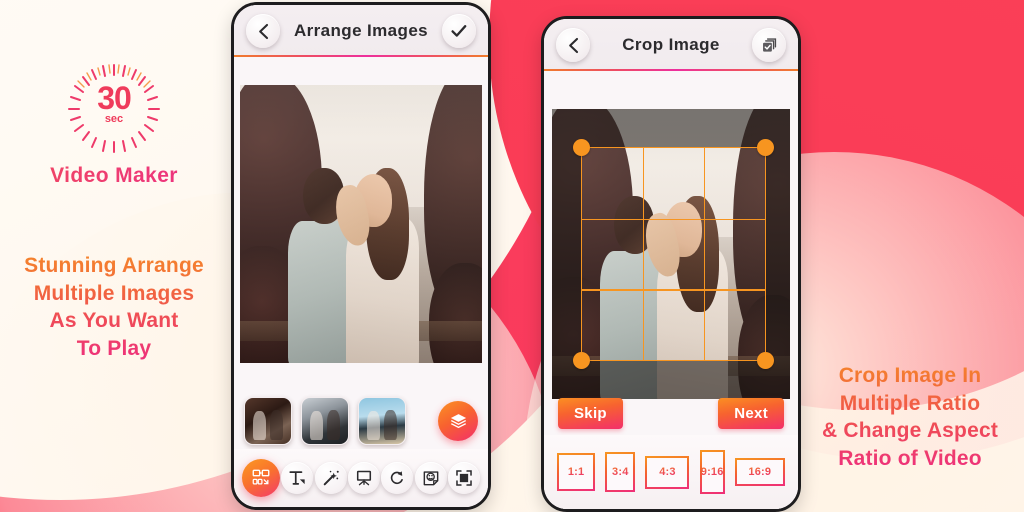 Image resolution: width=1024 pixels, height=512 pixels. I want to click on arrange-icon, so click(261, 477).